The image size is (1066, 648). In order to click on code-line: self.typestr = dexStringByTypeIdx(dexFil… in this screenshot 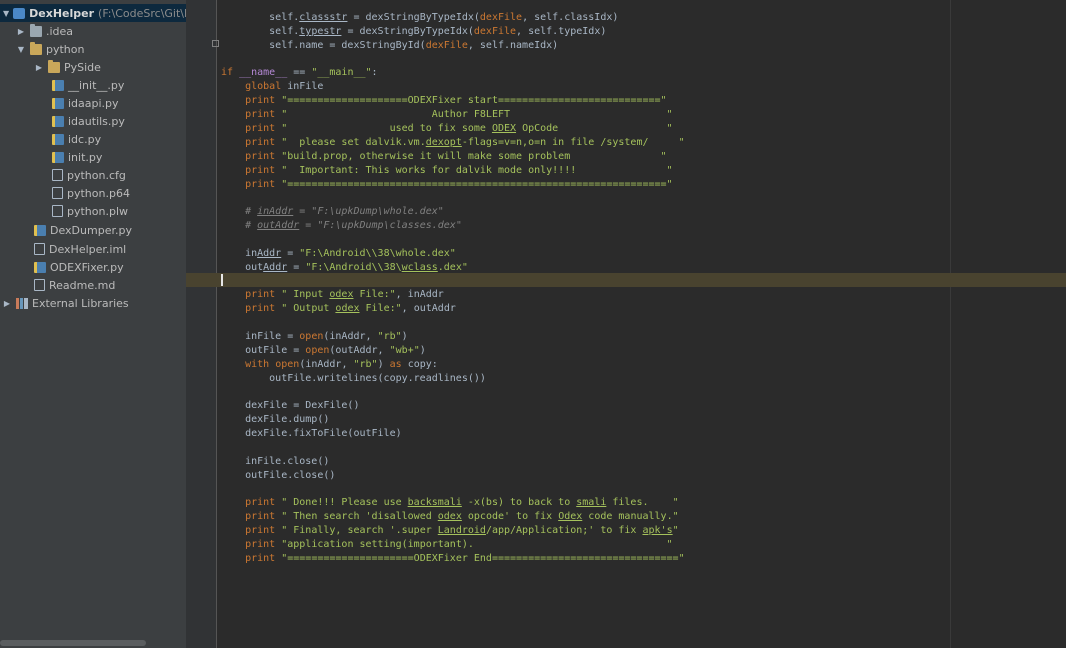, I will do `click(414, 31)`.